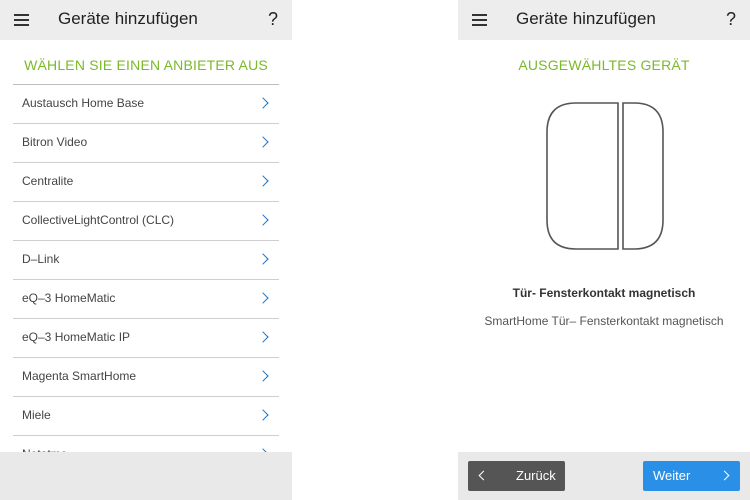 This screenshot has height=500, width=750. I want to click on bottom-bar, so click(146, 476).